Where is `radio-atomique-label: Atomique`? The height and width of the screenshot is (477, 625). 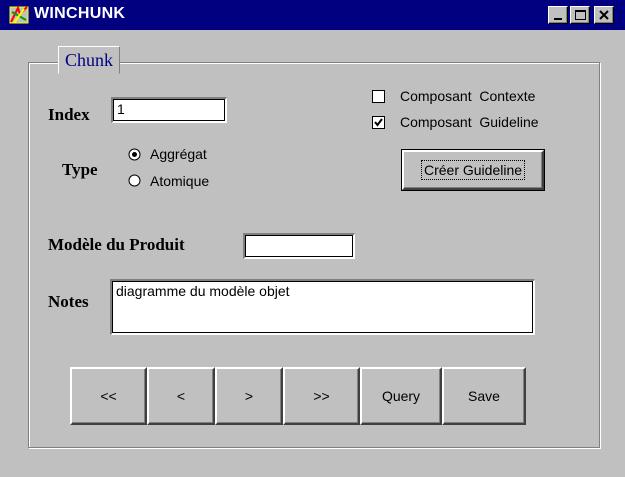
radio-atomique-label: Atomique is located at coordinates (179, 181).